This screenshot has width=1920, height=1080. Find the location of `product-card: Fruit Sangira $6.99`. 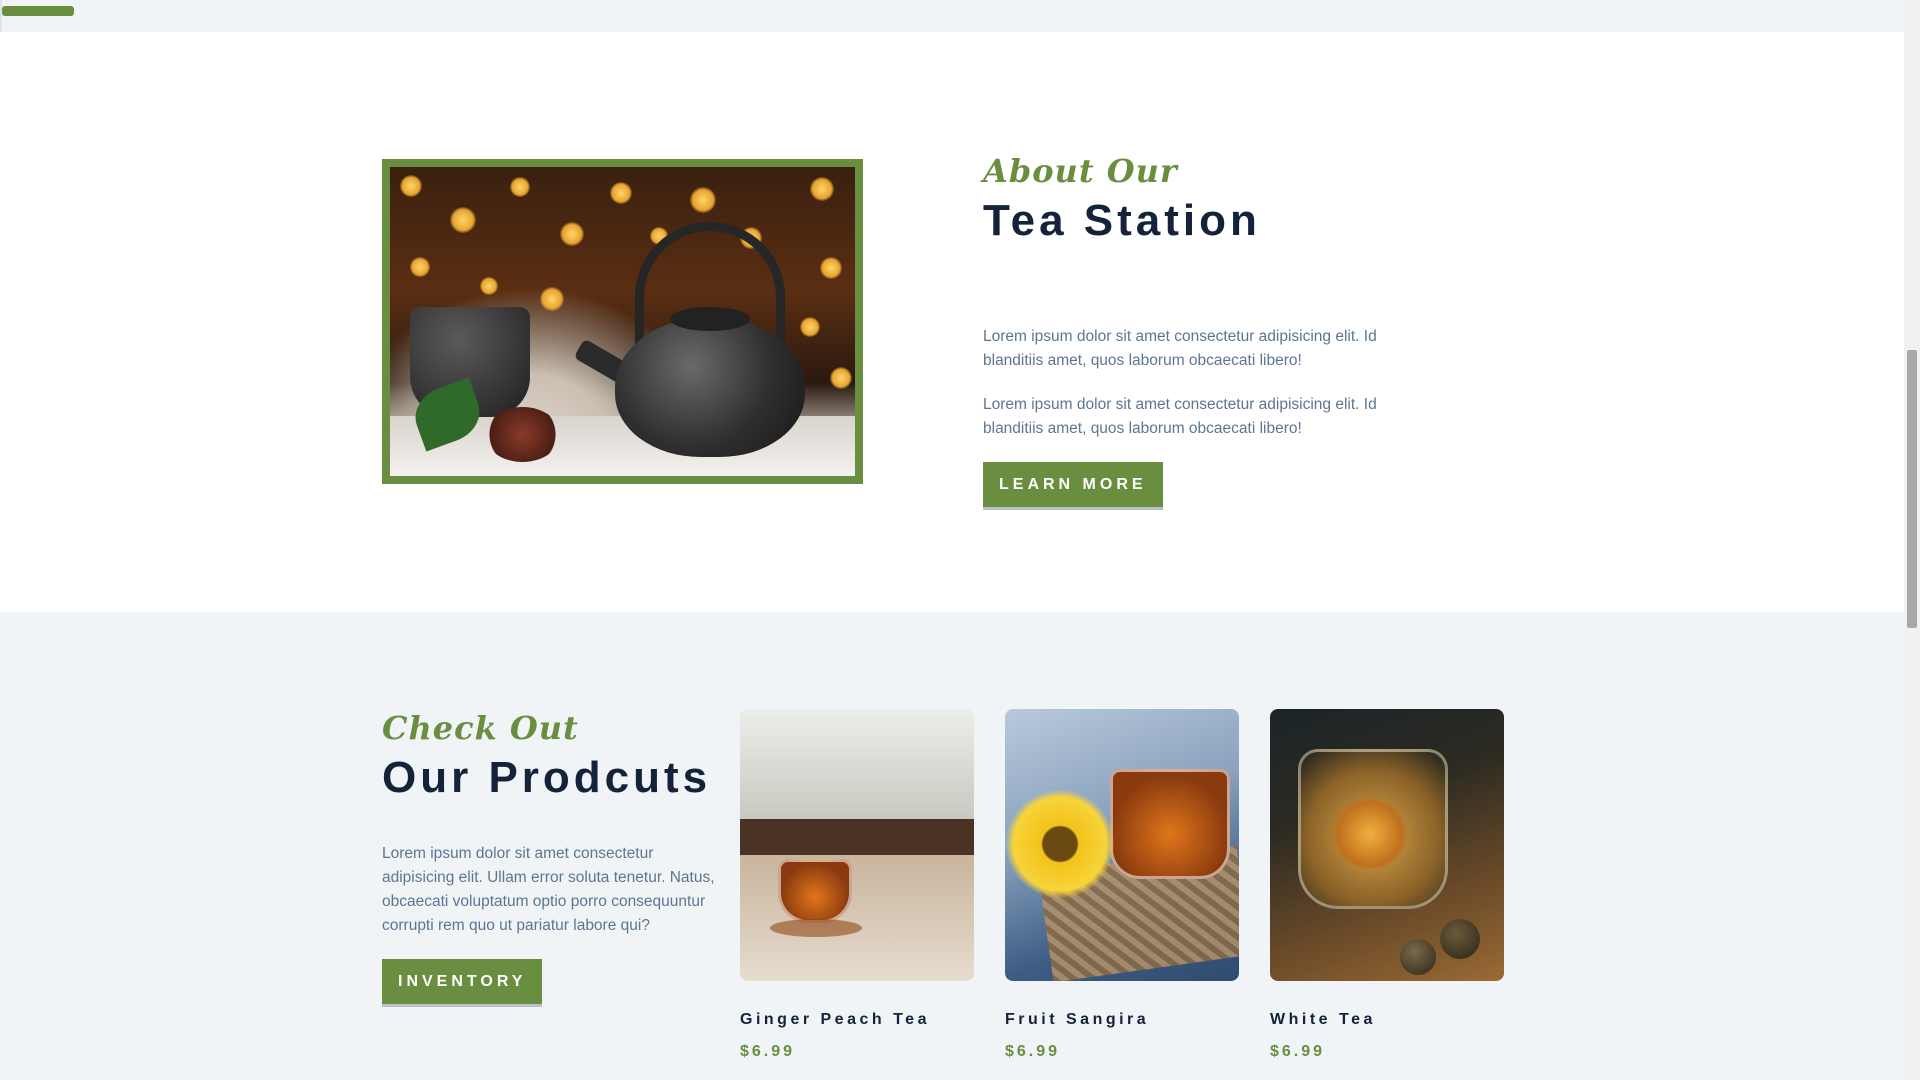

product-card: Fruit Sangira $6.99 is located at coordinates (1122, 885).